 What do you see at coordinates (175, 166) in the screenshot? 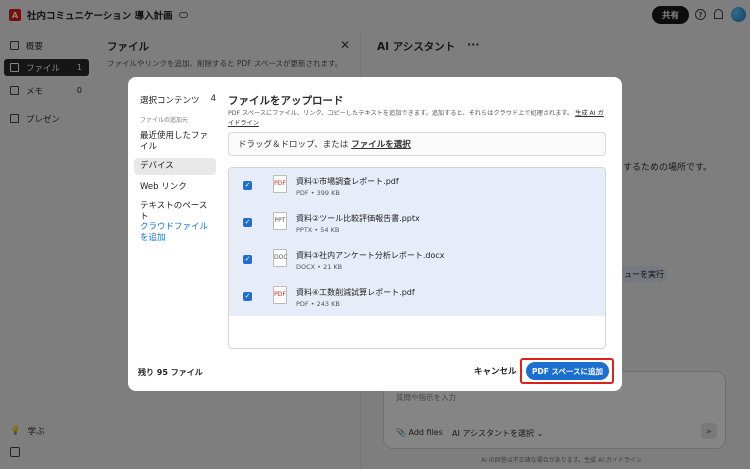
I see `nav-device: デバイス` at bounding box center [175, 166].